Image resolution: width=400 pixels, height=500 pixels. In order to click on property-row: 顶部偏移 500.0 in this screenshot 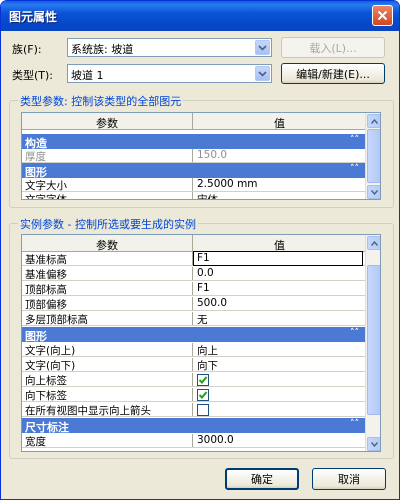, I will do `click(193, 304)`.